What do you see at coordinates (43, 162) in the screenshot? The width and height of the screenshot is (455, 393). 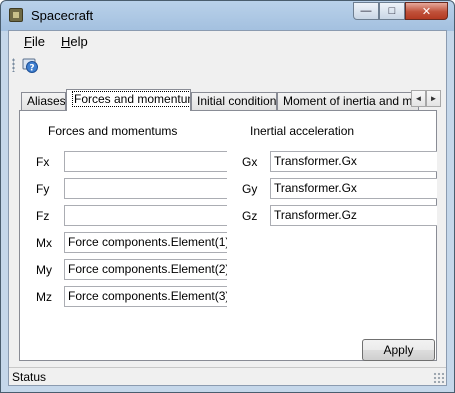 I see `fx-label: Fx` at bounding box center [43, 162].